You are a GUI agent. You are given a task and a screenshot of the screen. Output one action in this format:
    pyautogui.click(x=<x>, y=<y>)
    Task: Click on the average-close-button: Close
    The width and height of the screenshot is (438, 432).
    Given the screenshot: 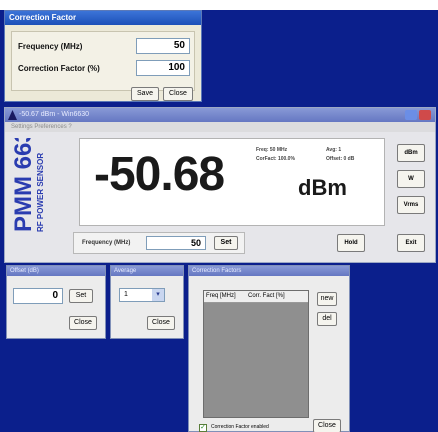 What is the action you would take?
    pyautogui.click(x=161, y=323)
    